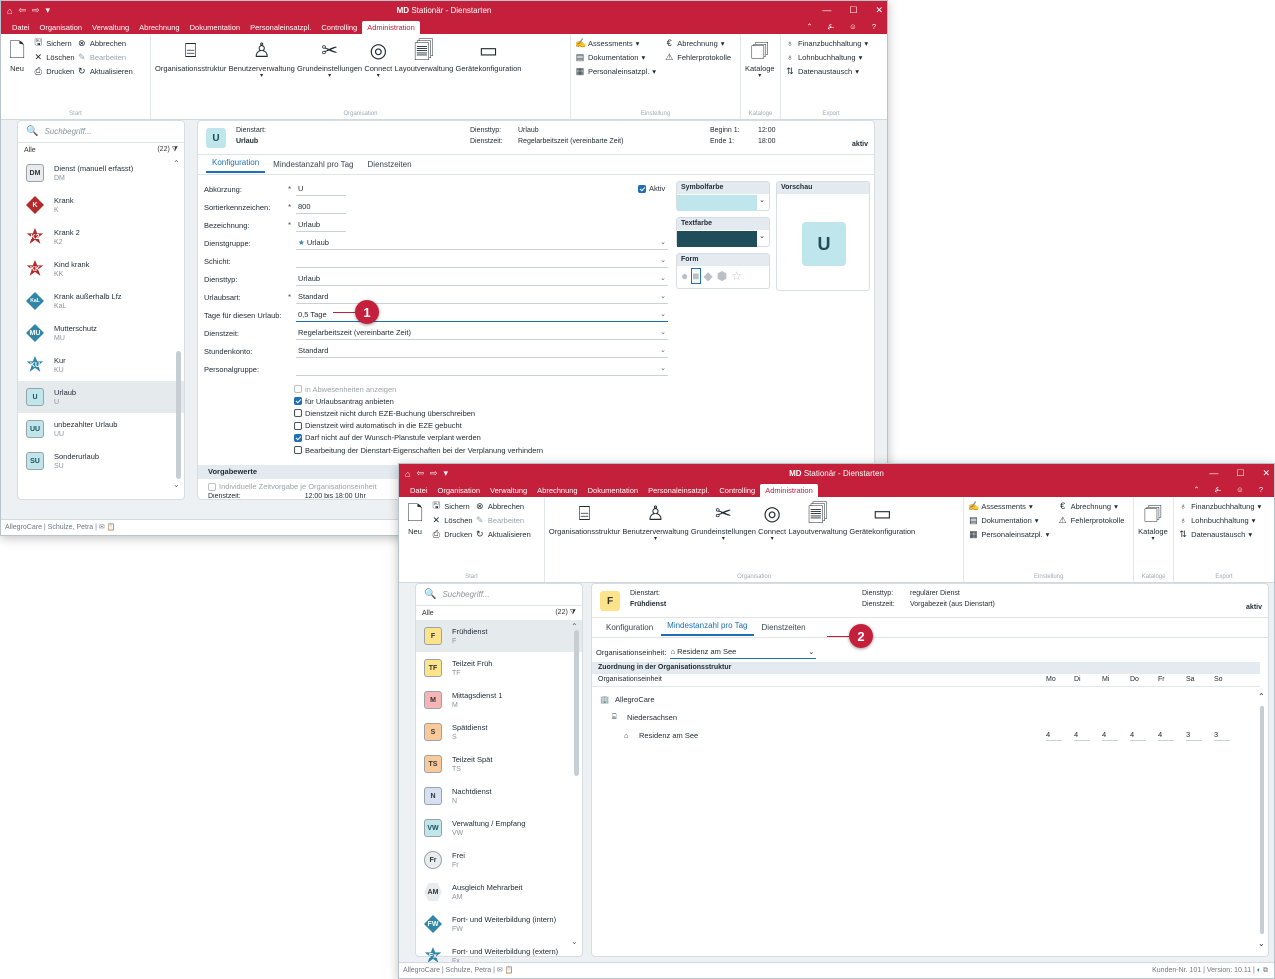 The height and width of the screenshot is (979, 1275). What do you see at coordinates (717, 203) in the screenshot?
I see `symbolfarbe-swatch` at bounding box center [717, 203].